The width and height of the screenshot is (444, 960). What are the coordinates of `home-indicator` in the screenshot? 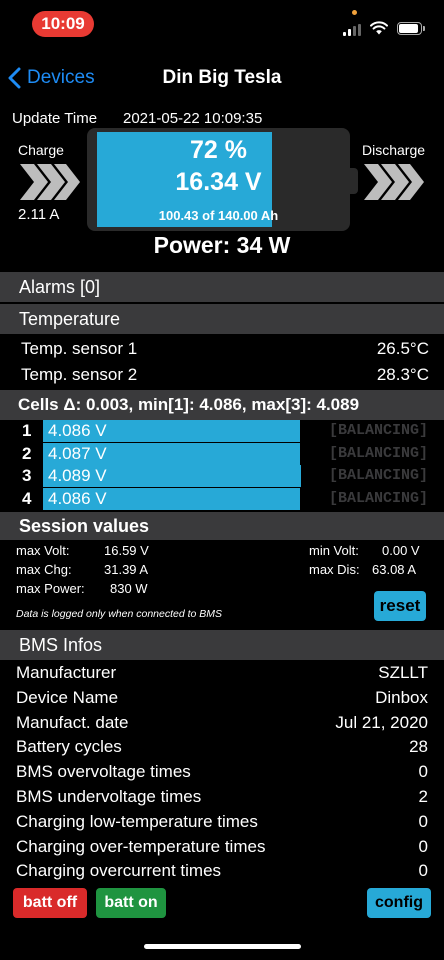 It's located at (222, 946).